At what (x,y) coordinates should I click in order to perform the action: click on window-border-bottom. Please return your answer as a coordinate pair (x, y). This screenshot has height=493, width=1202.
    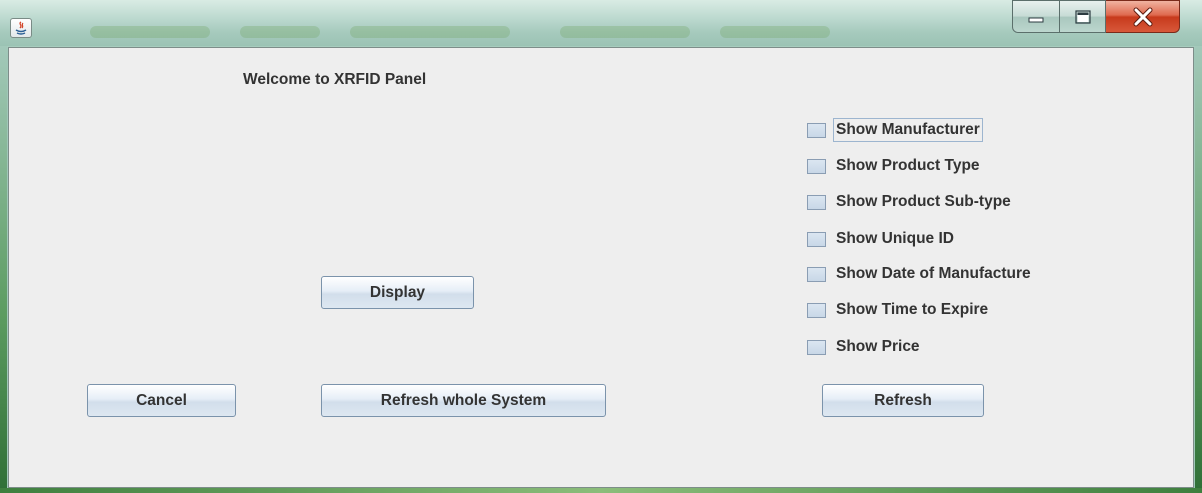
    Looking at the image, I should click on (601, 490).